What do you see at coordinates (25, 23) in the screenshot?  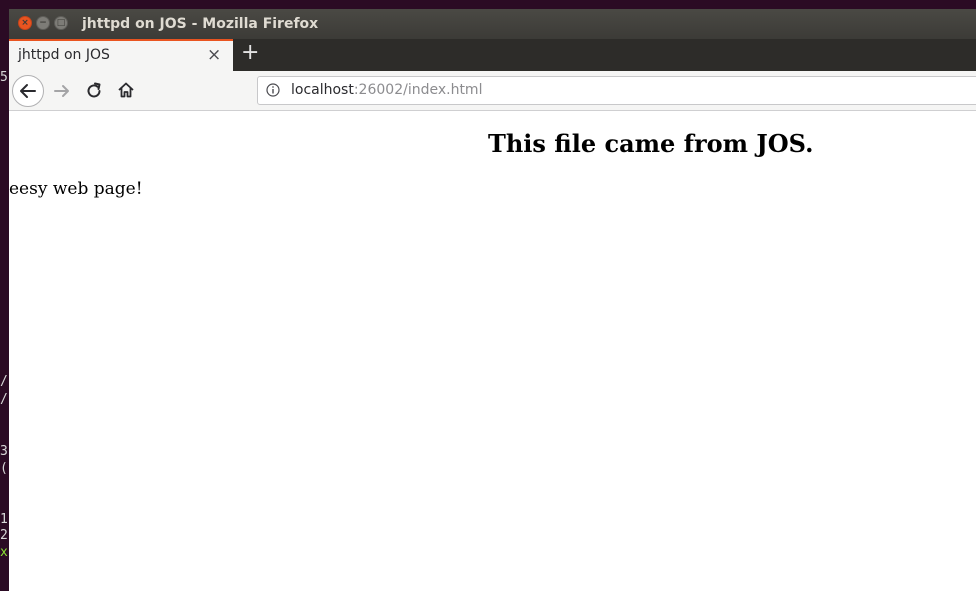 I see `window-close-button: ×` at bounding box center [25, 23].